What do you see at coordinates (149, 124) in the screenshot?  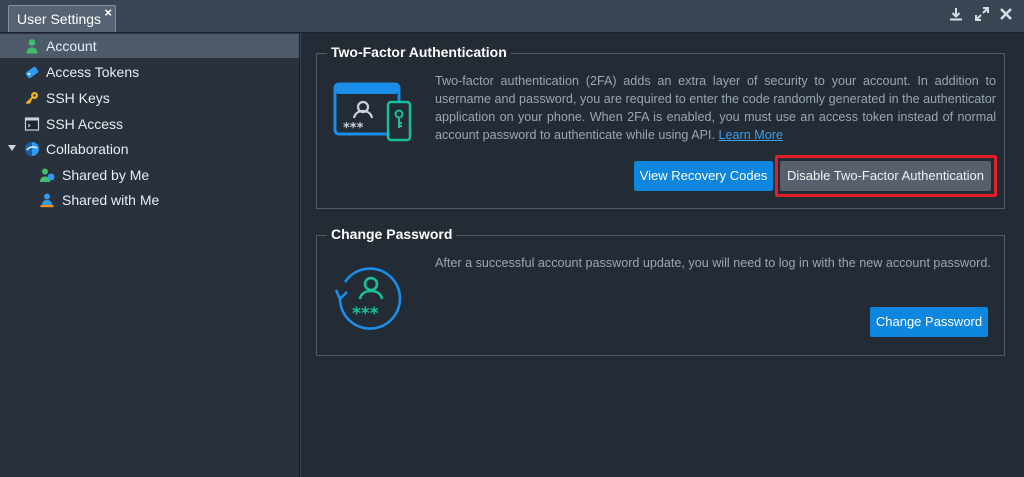 I see `sidebar-item-ssh-access: SSH Access` at bounding box center [149, 124].